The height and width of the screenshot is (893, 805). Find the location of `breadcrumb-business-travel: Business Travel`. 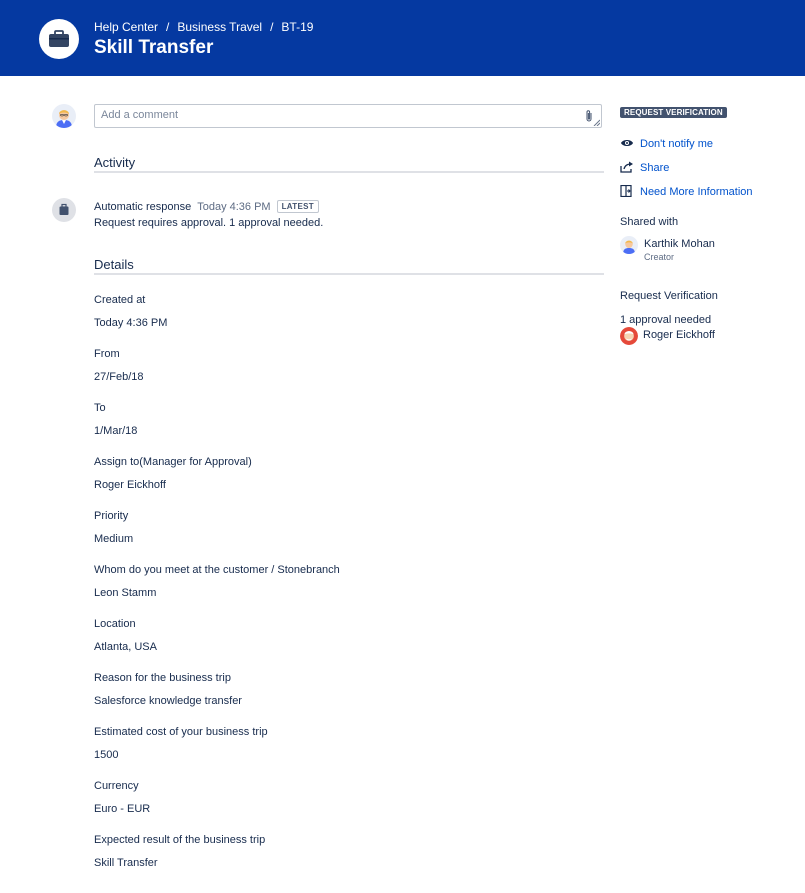

breadcrumb-business-travel: Business Travel is located at coordinates (219, 27).